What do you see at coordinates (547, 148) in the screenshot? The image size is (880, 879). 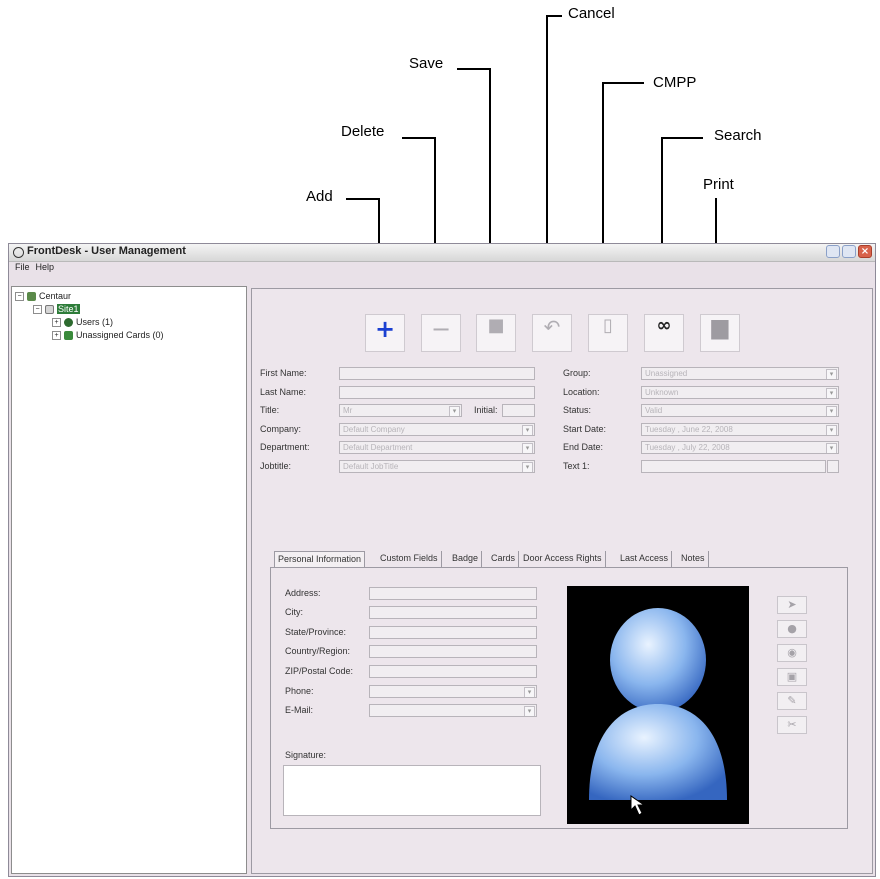 I see `callout-cancel-leader-v` at bounding box center [547, 148].